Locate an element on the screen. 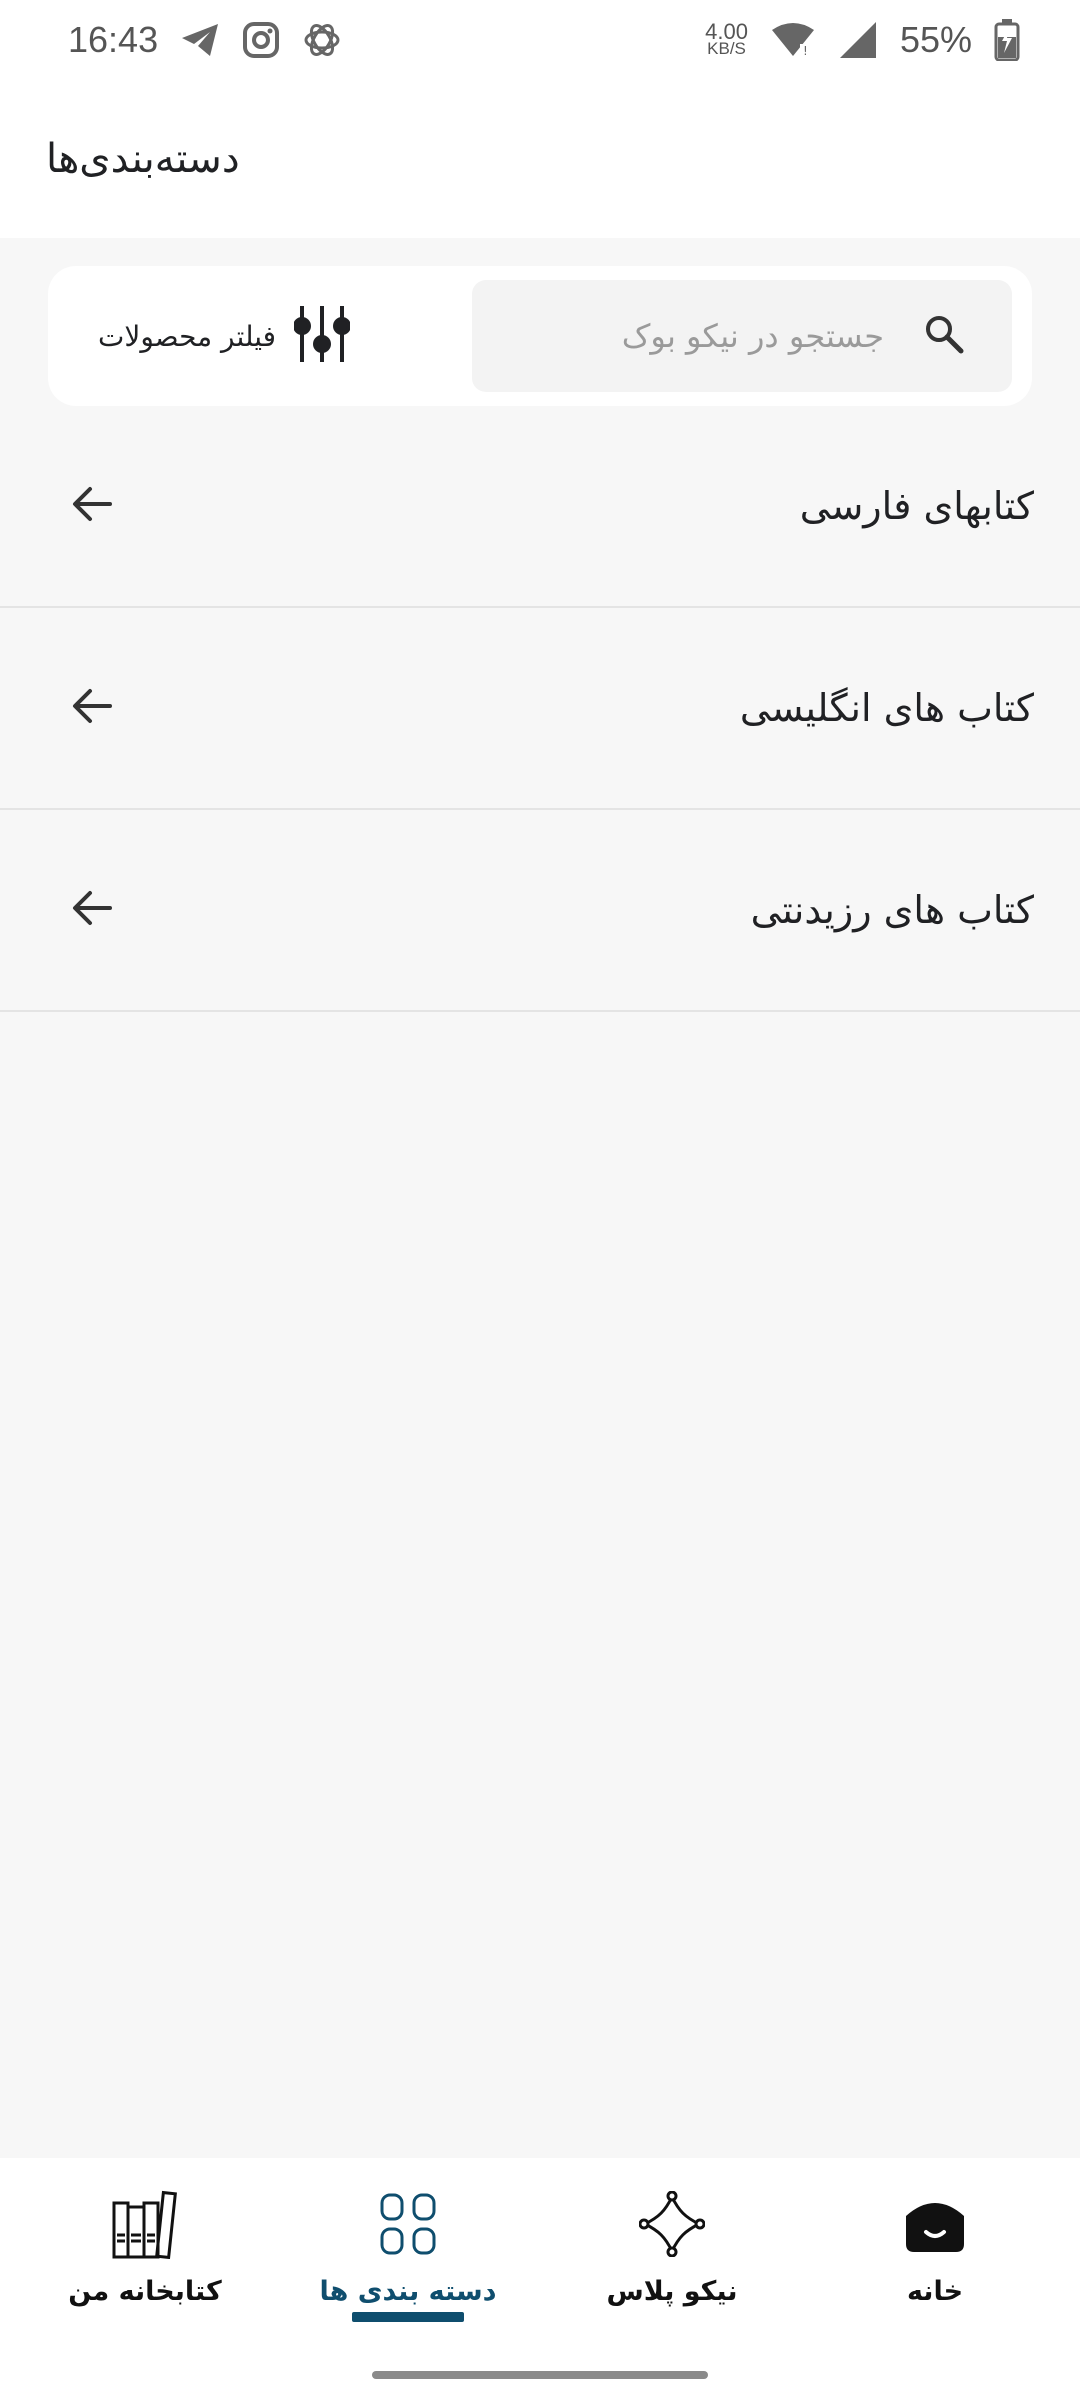  sliders-icon is located at coordinates (322, 336).